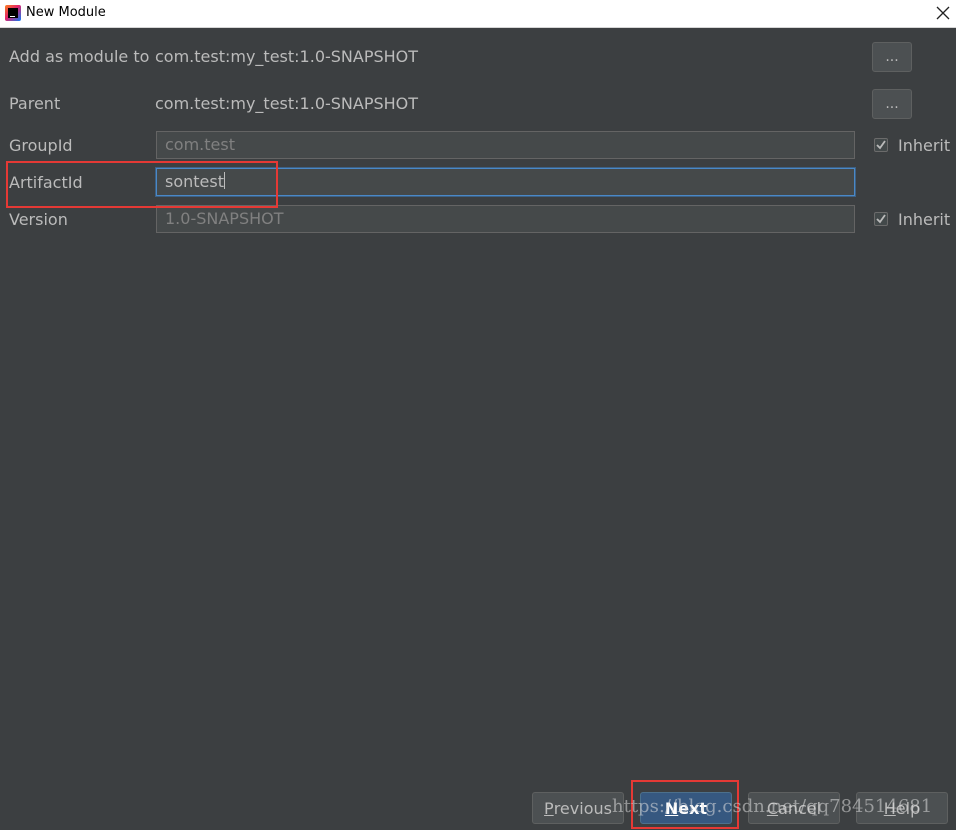 The height and width of the screenshot is (830, 956). What do you see at coordinates (478, 14) in the screenshot?
I see `title-bar: New Module` at bounding box center [478, 14].